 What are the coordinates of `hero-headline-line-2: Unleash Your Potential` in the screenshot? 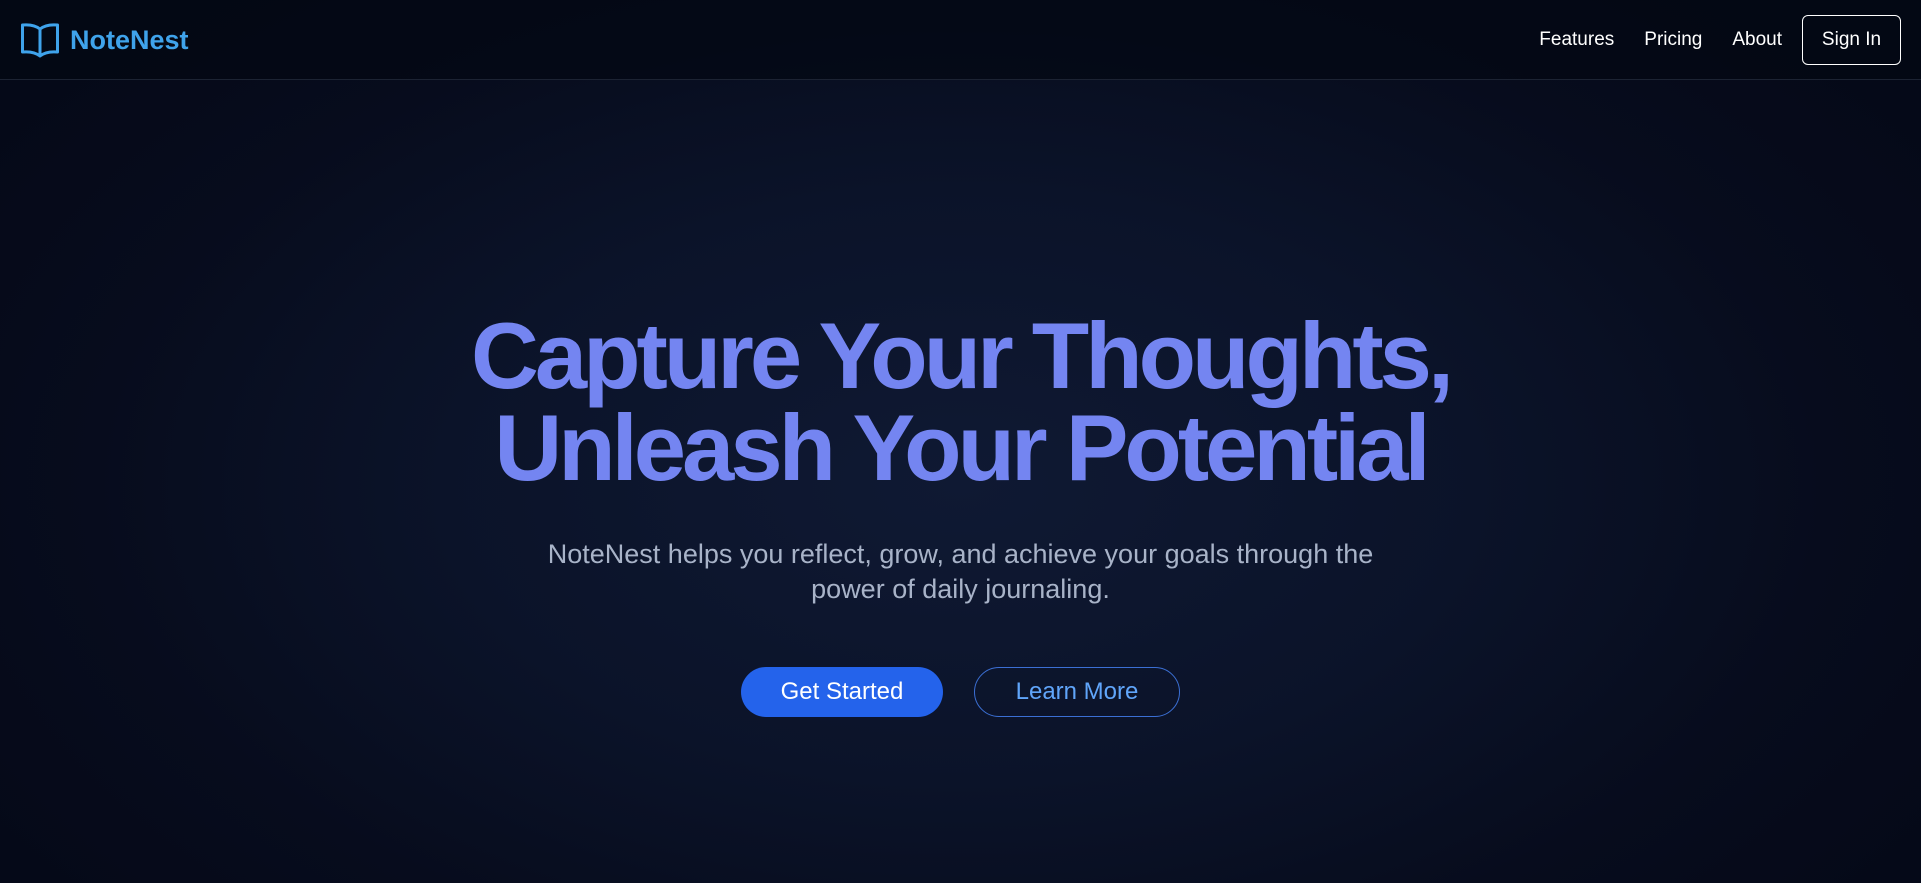 It's located at (962, 447).